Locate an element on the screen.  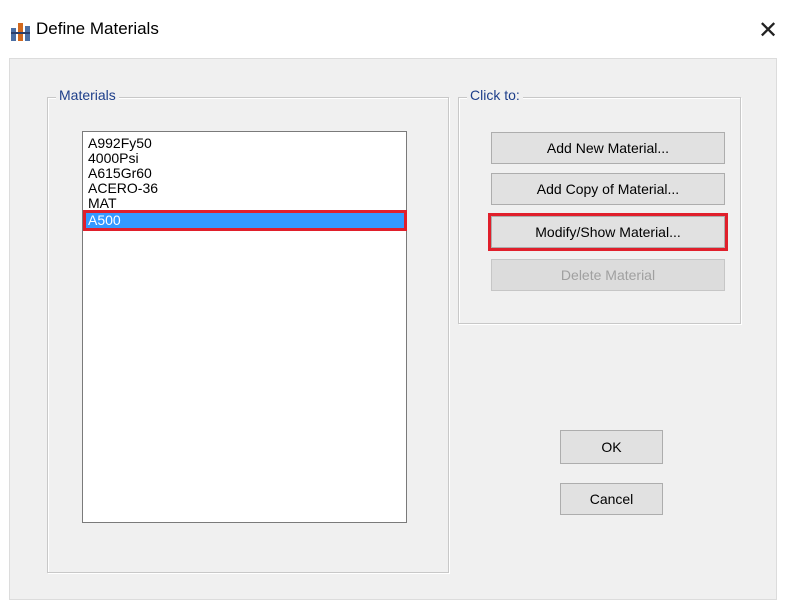
ok-button: OK is located at coordinates (611, 447).